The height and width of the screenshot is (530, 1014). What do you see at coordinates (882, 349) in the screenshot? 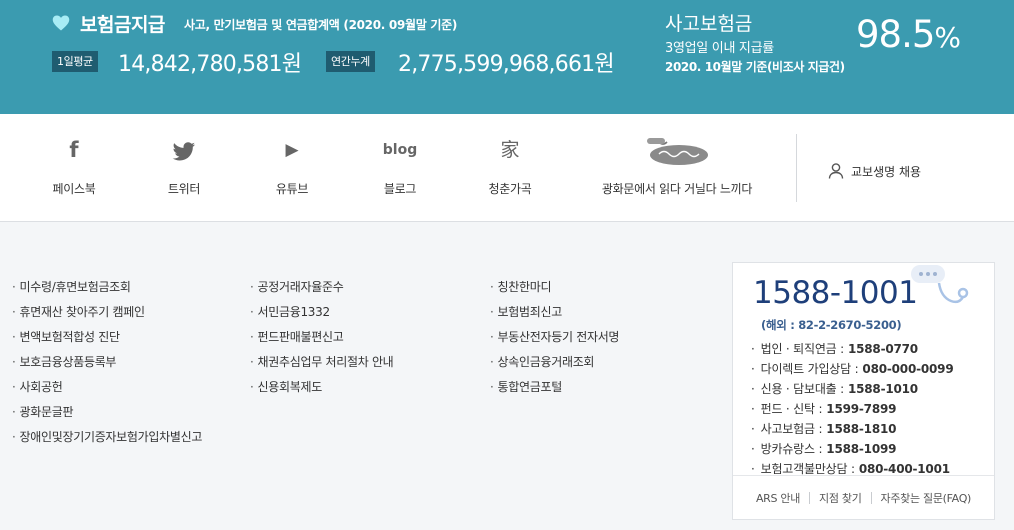
I see `contact-line-number: 1588-0770` at bounding box center [882, 349].